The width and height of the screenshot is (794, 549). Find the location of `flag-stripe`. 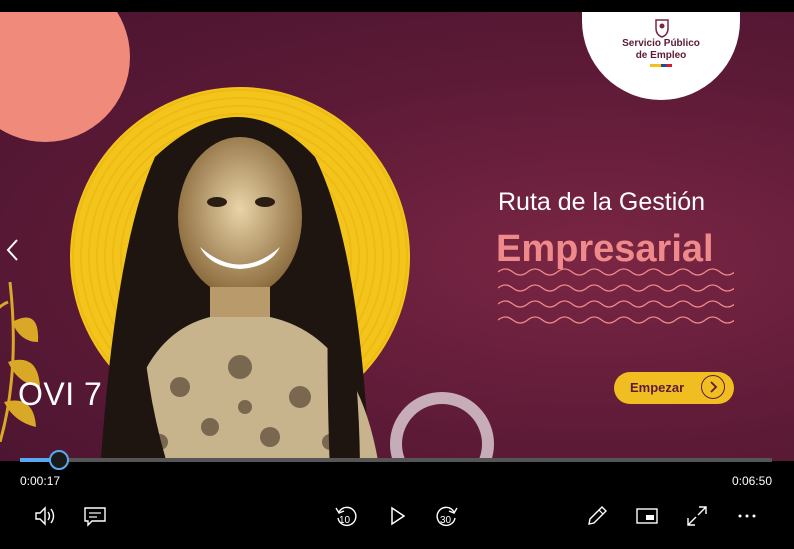

flag-stripe is located at coordinates (661, 65).